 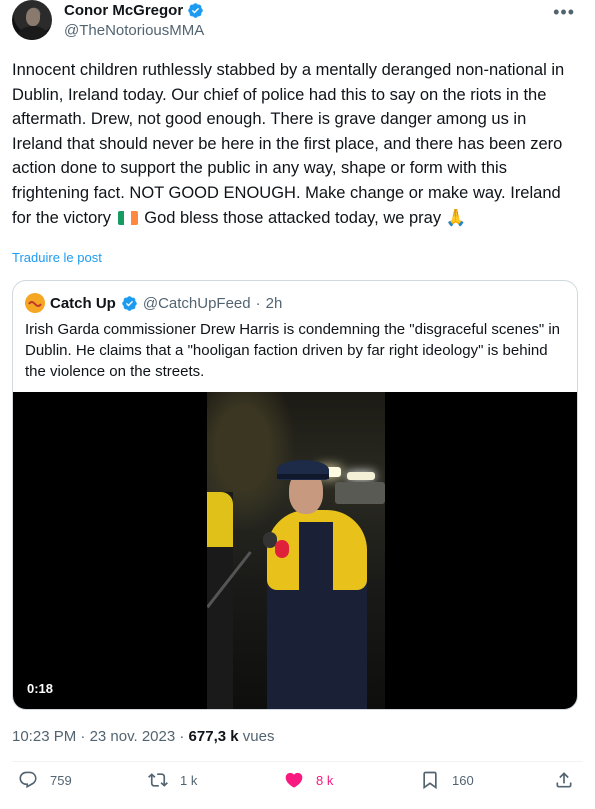 What do you see at coordinates (325, 780) in the screenshot?
I see `like-count: 8 k` at bounding box center [325, 780].